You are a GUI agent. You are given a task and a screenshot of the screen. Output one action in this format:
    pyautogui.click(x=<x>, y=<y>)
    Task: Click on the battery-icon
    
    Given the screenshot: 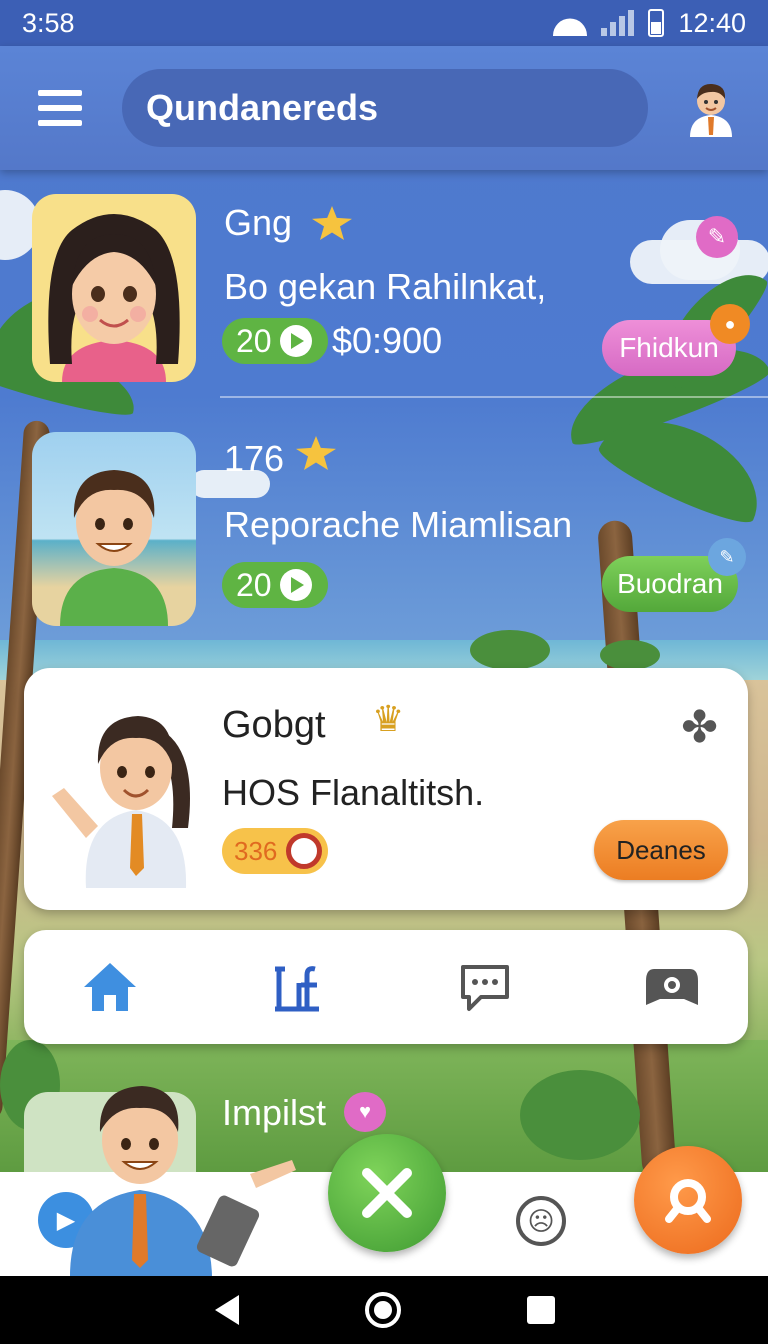 What is the action you would take?
    pyautogui.click(x=656, y=23)
    